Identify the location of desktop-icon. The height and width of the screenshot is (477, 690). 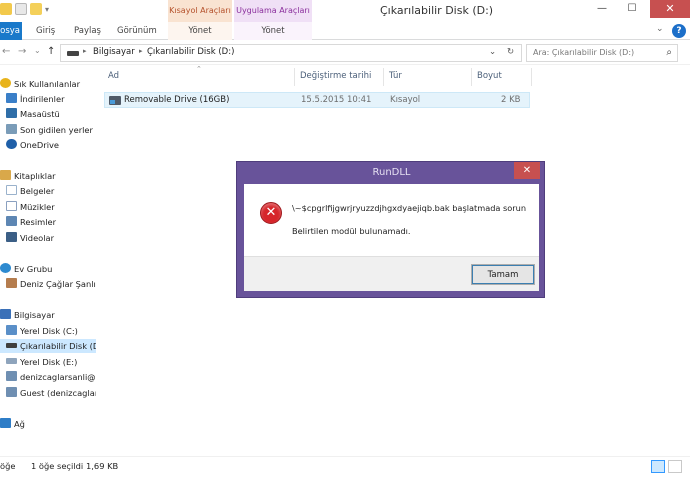
(11, 113).